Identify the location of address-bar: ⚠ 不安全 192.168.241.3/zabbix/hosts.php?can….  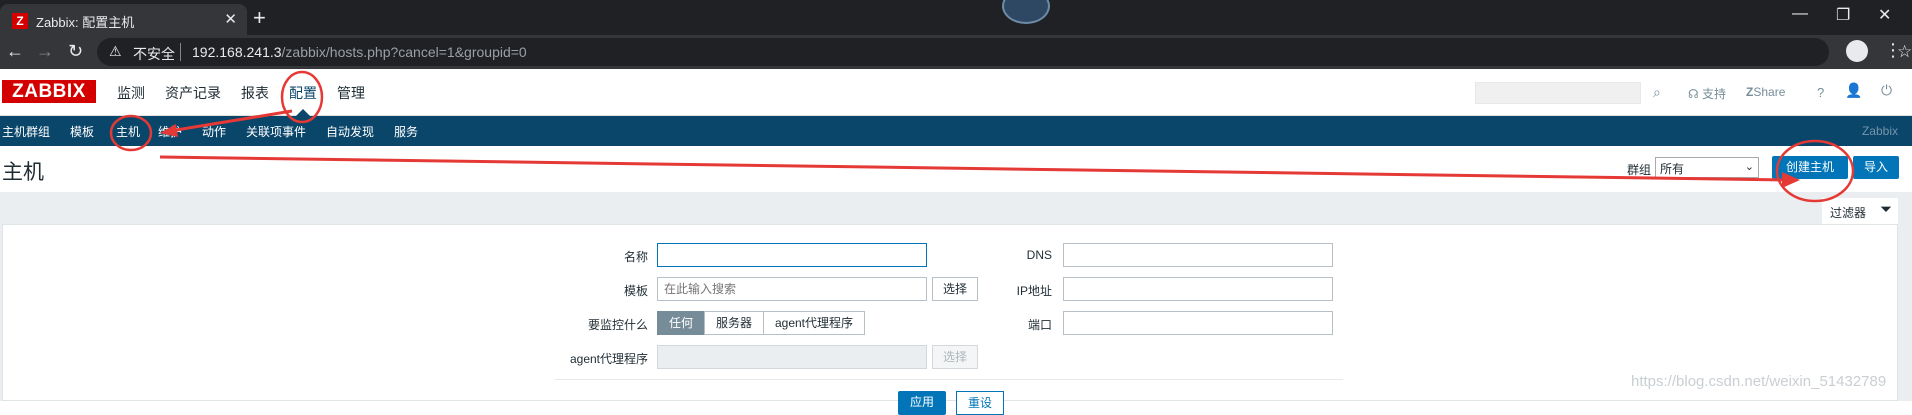
(1004, 52).